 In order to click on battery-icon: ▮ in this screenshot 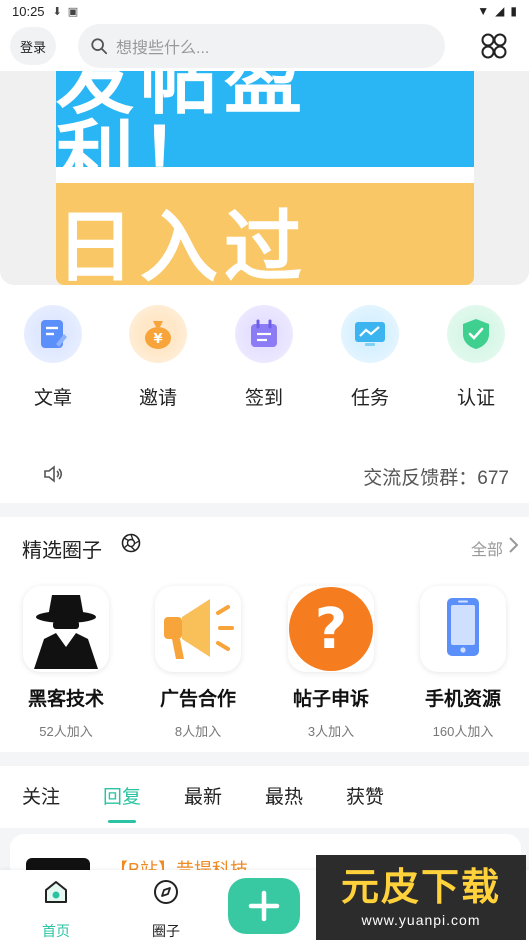, I will do `click(513, 11)`.